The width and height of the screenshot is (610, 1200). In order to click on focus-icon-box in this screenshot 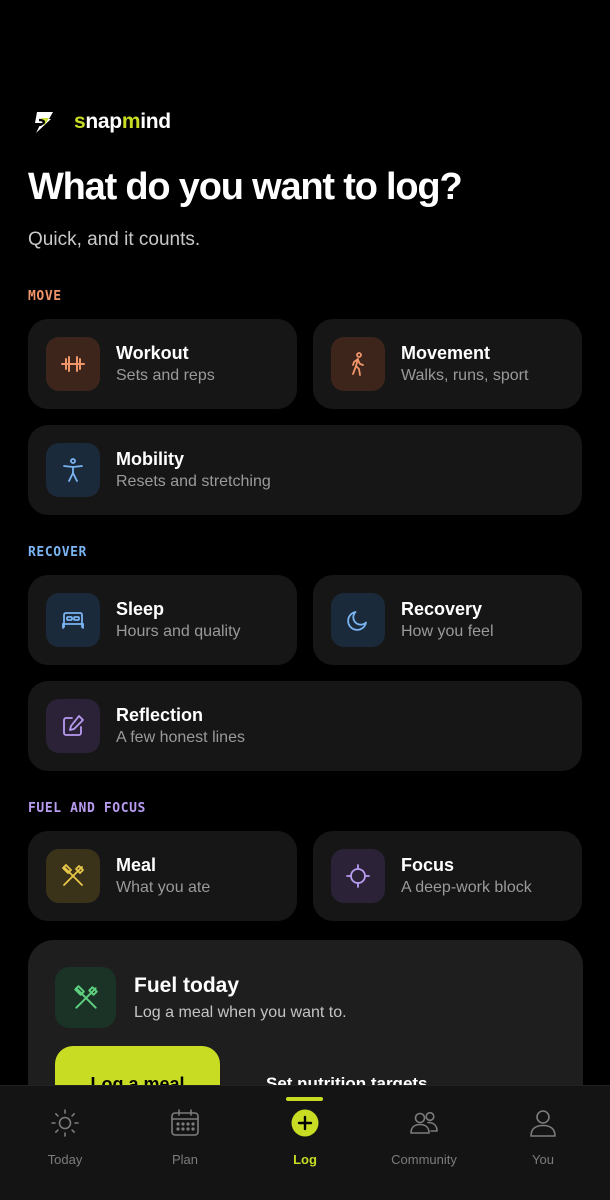, I will do `click(358, 876)`.